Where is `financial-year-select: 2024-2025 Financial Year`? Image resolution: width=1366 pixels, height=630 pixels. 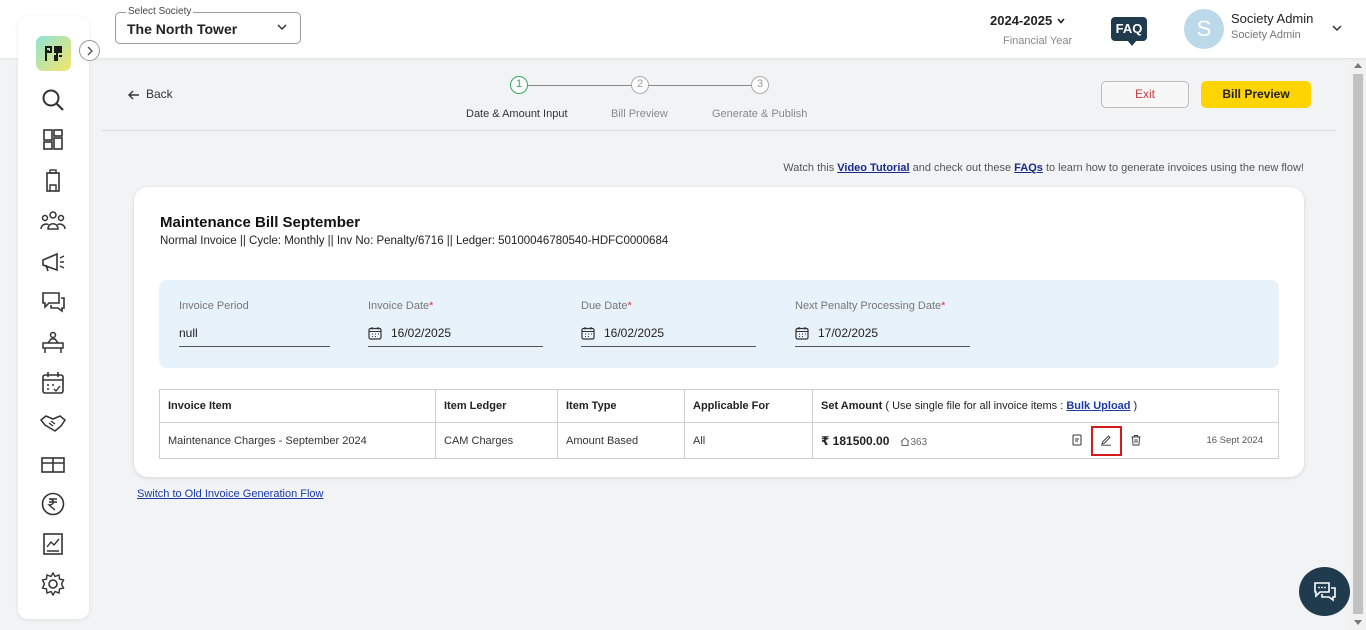 financial-year-select: 2024-2025 Financial Year is located at coordinates (1039, 21).